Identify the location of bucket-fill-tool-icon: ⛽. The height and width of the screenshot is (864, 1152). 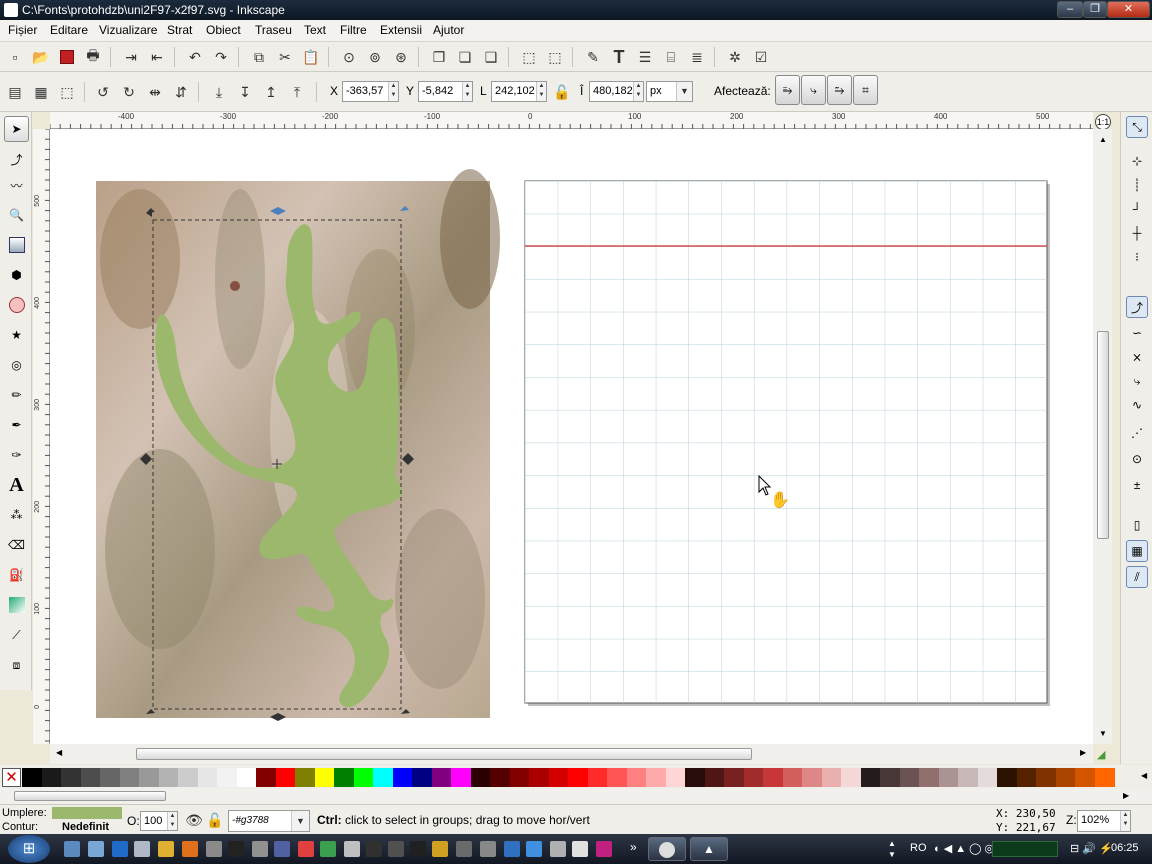
(16, 575).